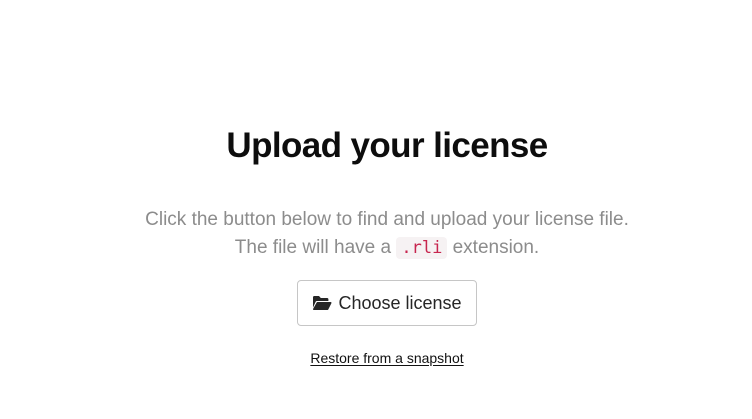 This screenshot has width=752, height=419. I want to click on description-suffix: extension., so click(496, 247).